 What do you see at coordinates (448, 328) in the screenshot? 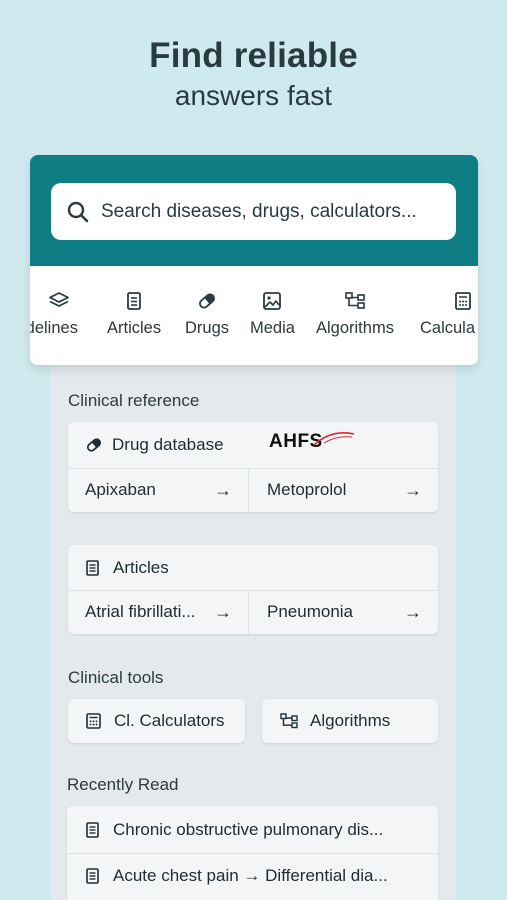
I see `tab-calculators-label: Calcula` at bounding box center [448, 328].